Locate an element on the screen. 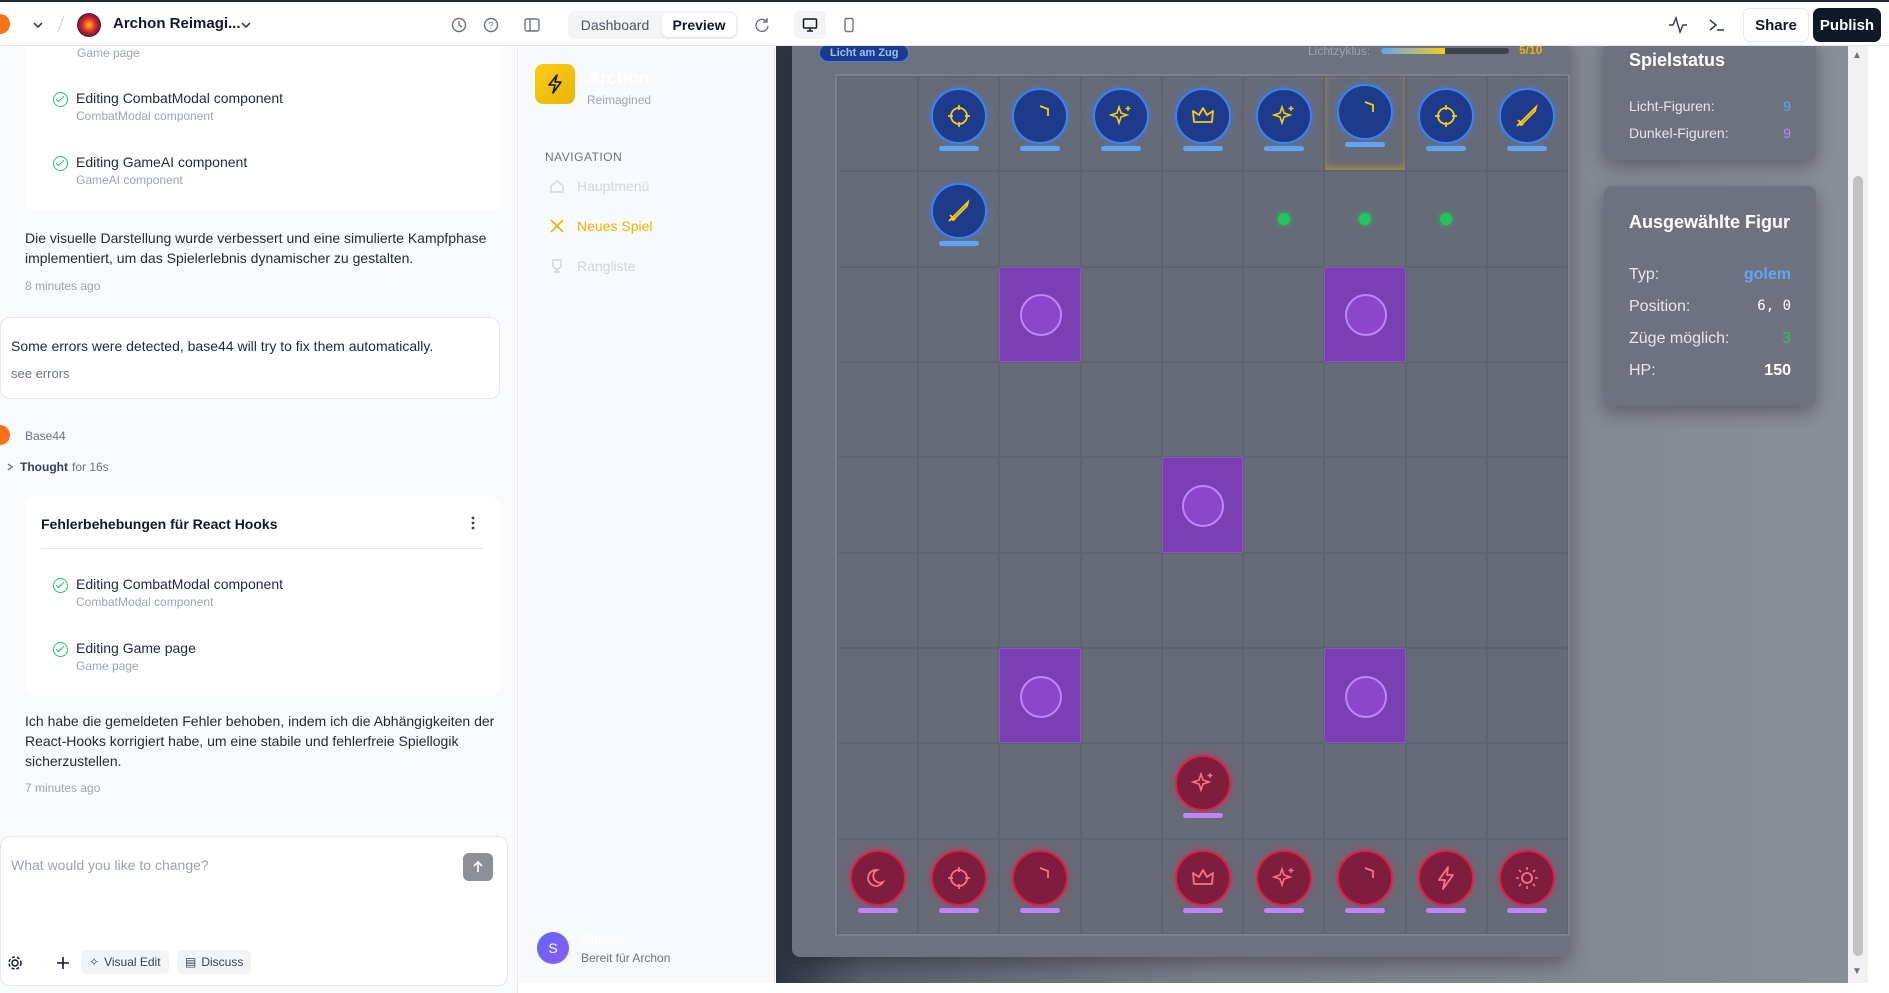 This screenshot has height=993, width=1889. dark-piece-target is located at coordinates (958, 878).